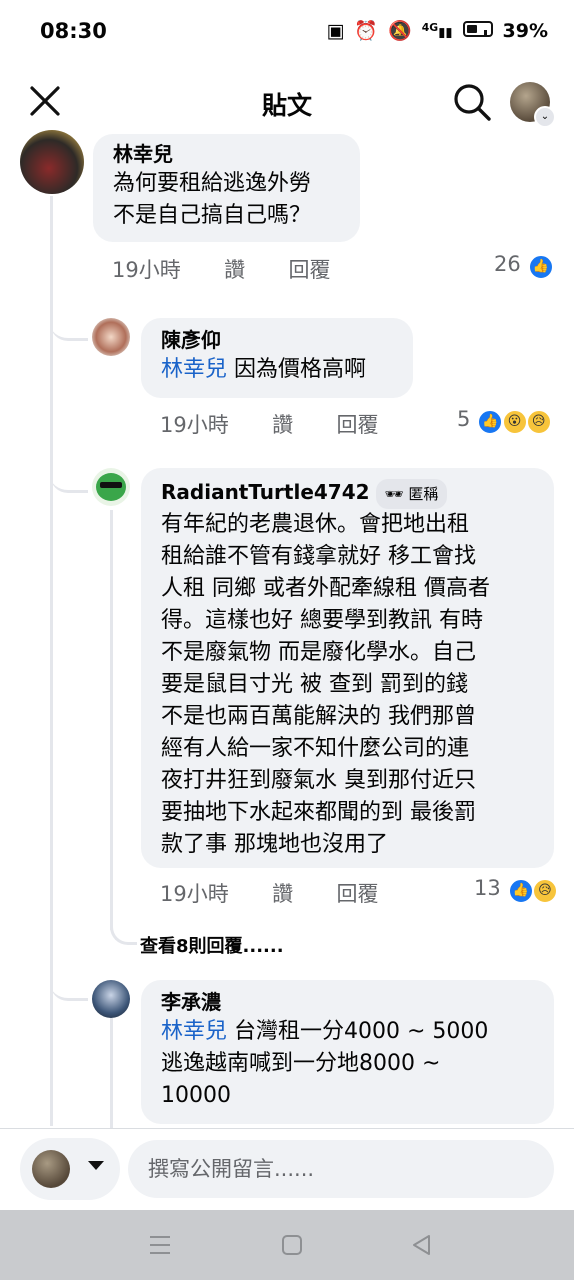 The height and width of the screenshot is (1280, 574). I want to click on reaction-count: 13, so click(487, 888).